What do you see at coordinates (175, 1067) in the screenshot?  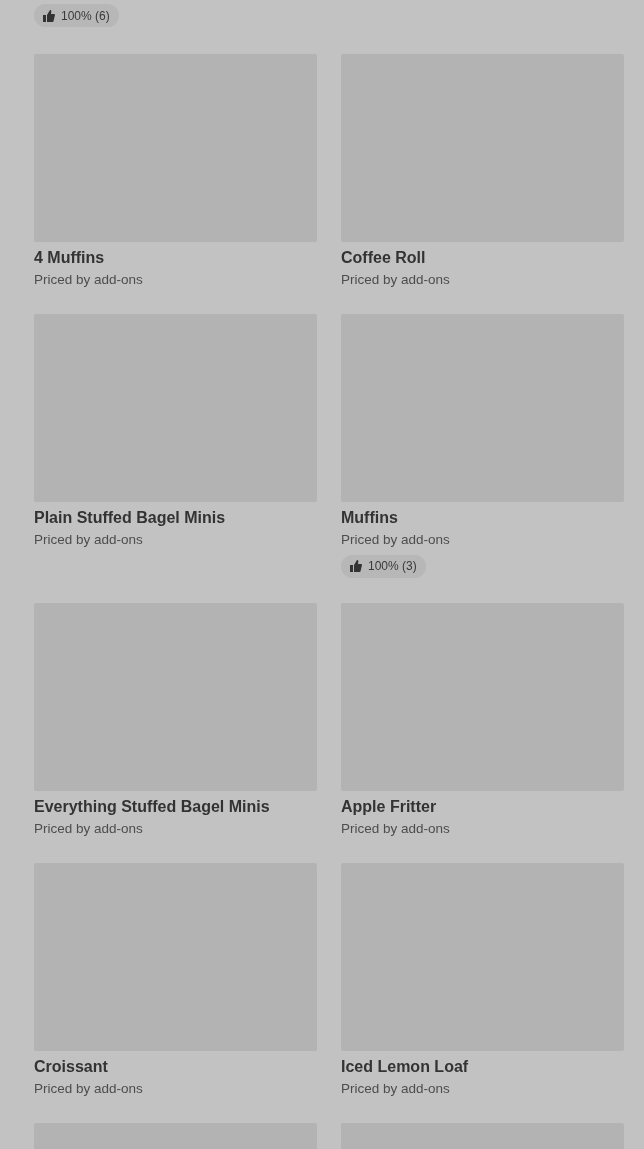 I see `product-name: Croissant` at bounding box center [175, 1067].